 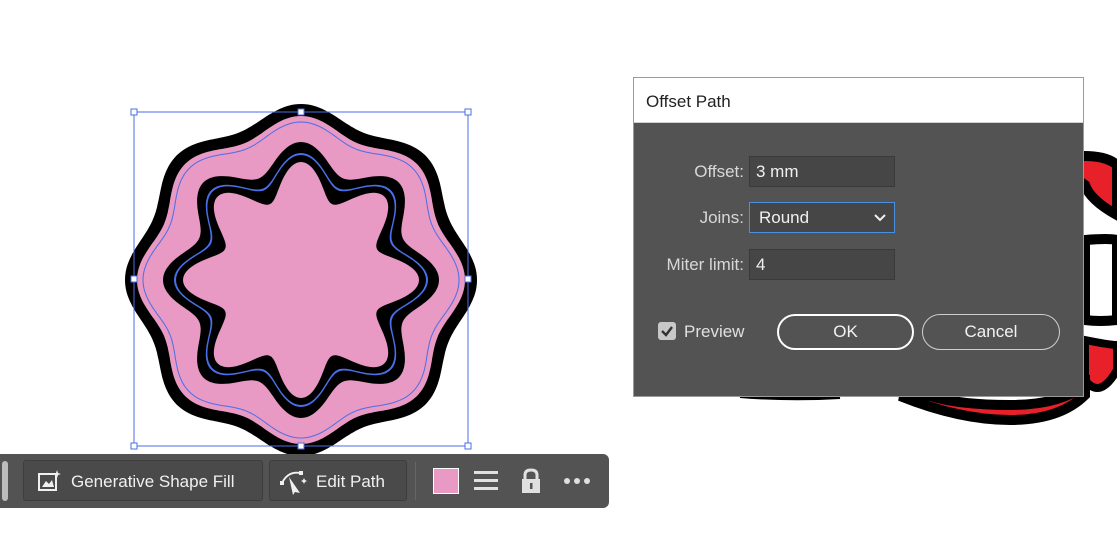 What do you see at coordinates (719, 171) in the screenshot?
I see `offset-label: Offset:` at bounding box center [719, 171].